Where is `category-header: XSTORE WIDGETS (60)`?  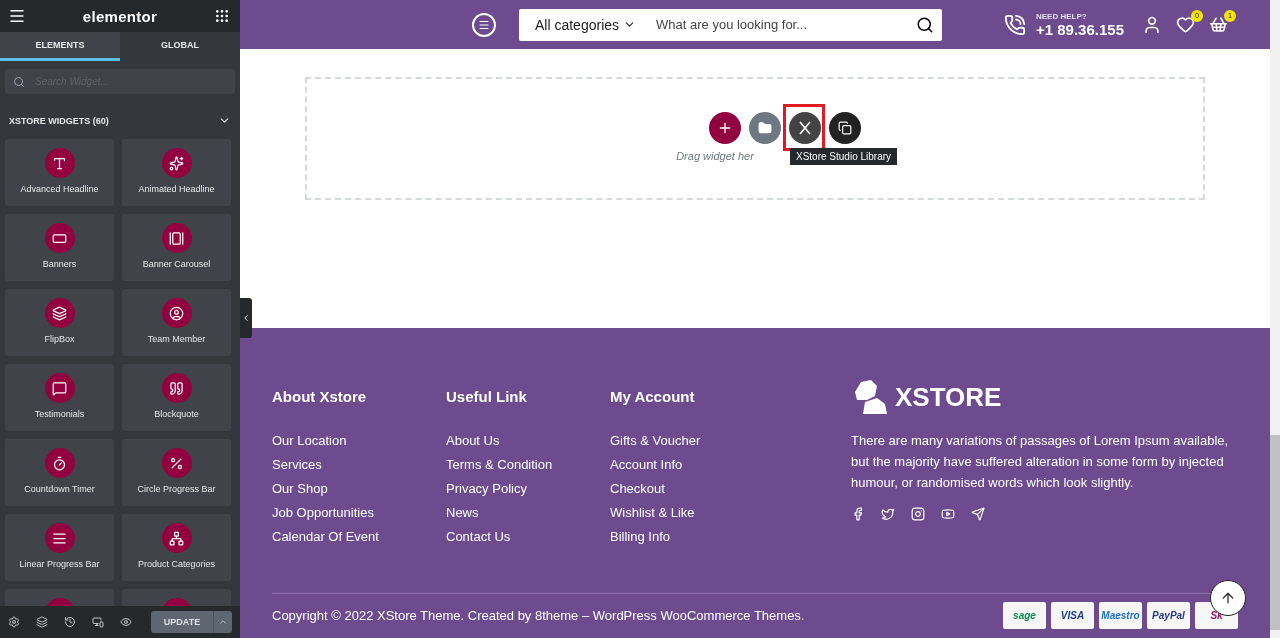
category-header: XSTORE WIDGETS (60) is located at coordinates (120, 120).